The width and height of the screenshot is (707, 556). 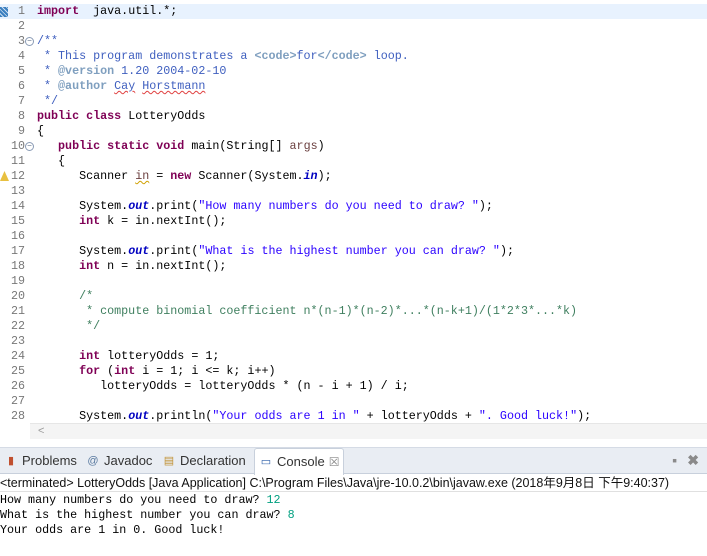 What do you see at coordinates (368, 431) in the screenshot?
I see `horizontal-scrollbar: <` at bounding box center [368, 431].